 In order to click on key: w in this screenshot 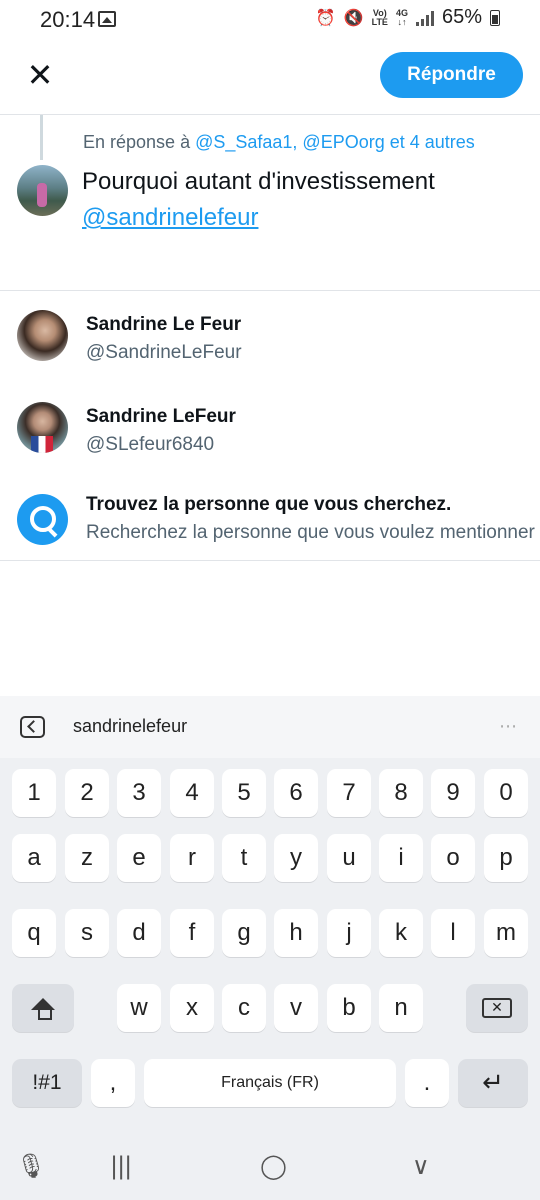, I will do `click(139, 1008)`.